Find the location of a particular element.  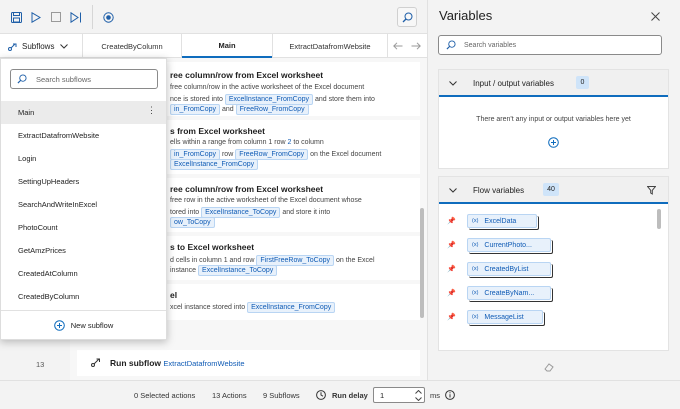

run-delay-input: 1 is located at coordinates (399, 395).